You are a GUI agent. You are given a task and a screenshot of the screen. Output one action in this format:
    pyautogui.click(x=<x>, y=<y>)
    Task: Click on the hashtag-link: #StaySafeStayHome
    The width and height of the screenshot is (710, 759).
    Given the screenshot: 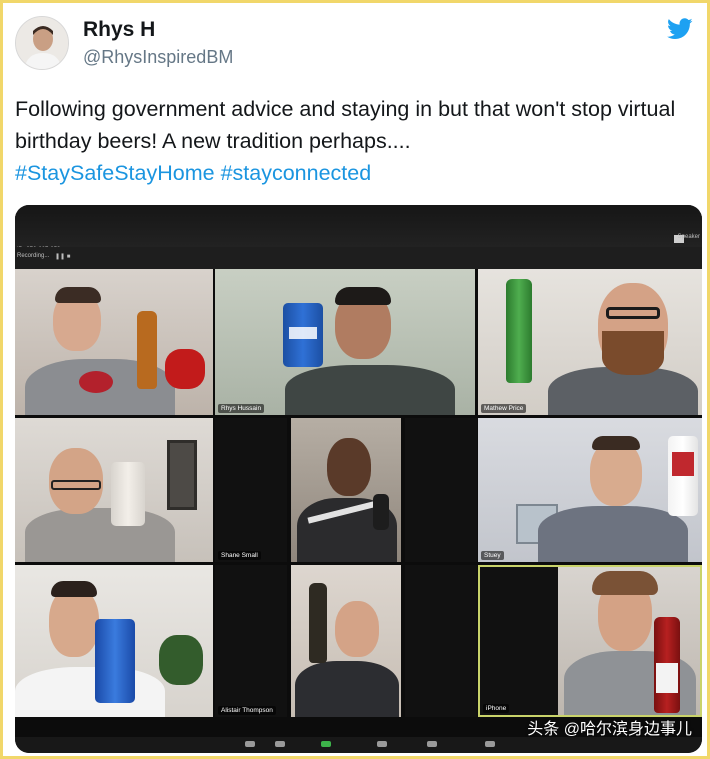 What is the action you would take?
    pyautogui.click(x=115, y=173)
    